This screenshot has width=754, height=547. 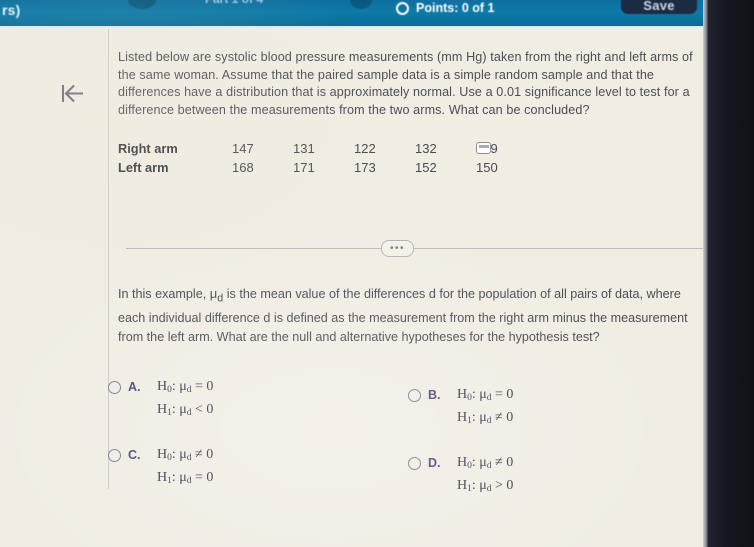 What do you see at coordinates (160, 398) in the screenshot?
I see `answer-option-a: A. H0: μd = 0 H1: μd < 0` at bounding box center [160, 398].